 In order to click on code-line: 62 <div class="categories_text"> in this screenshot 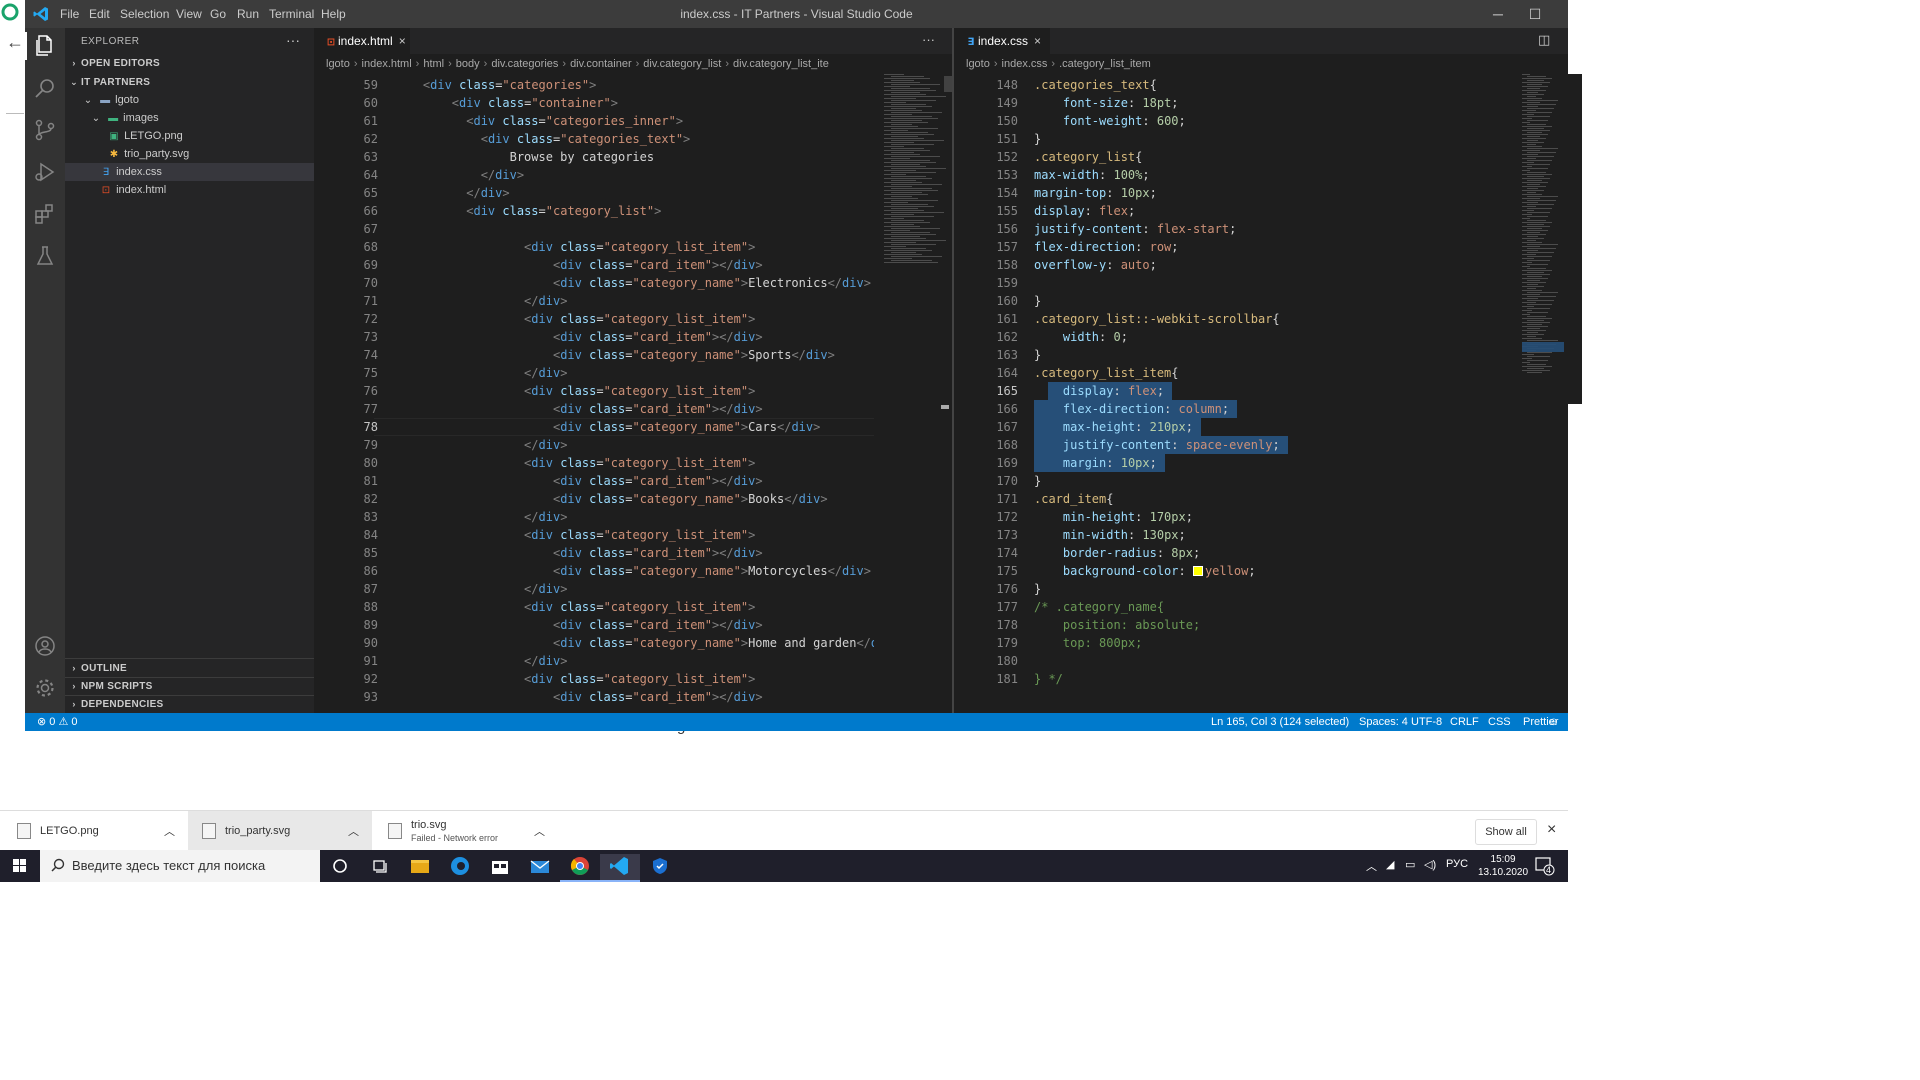, I will do `click(594, 139)`.